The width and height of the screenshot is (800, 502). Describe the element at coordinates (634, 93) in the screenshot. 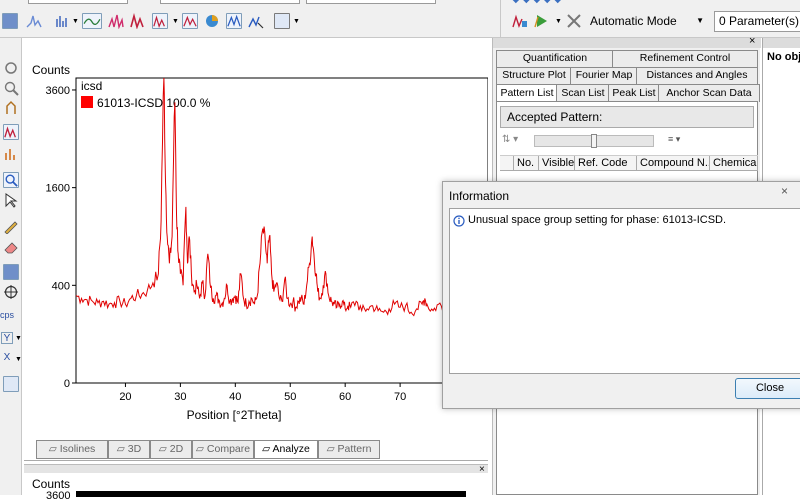

I see `tab-peak-list: Peak List` at that location.